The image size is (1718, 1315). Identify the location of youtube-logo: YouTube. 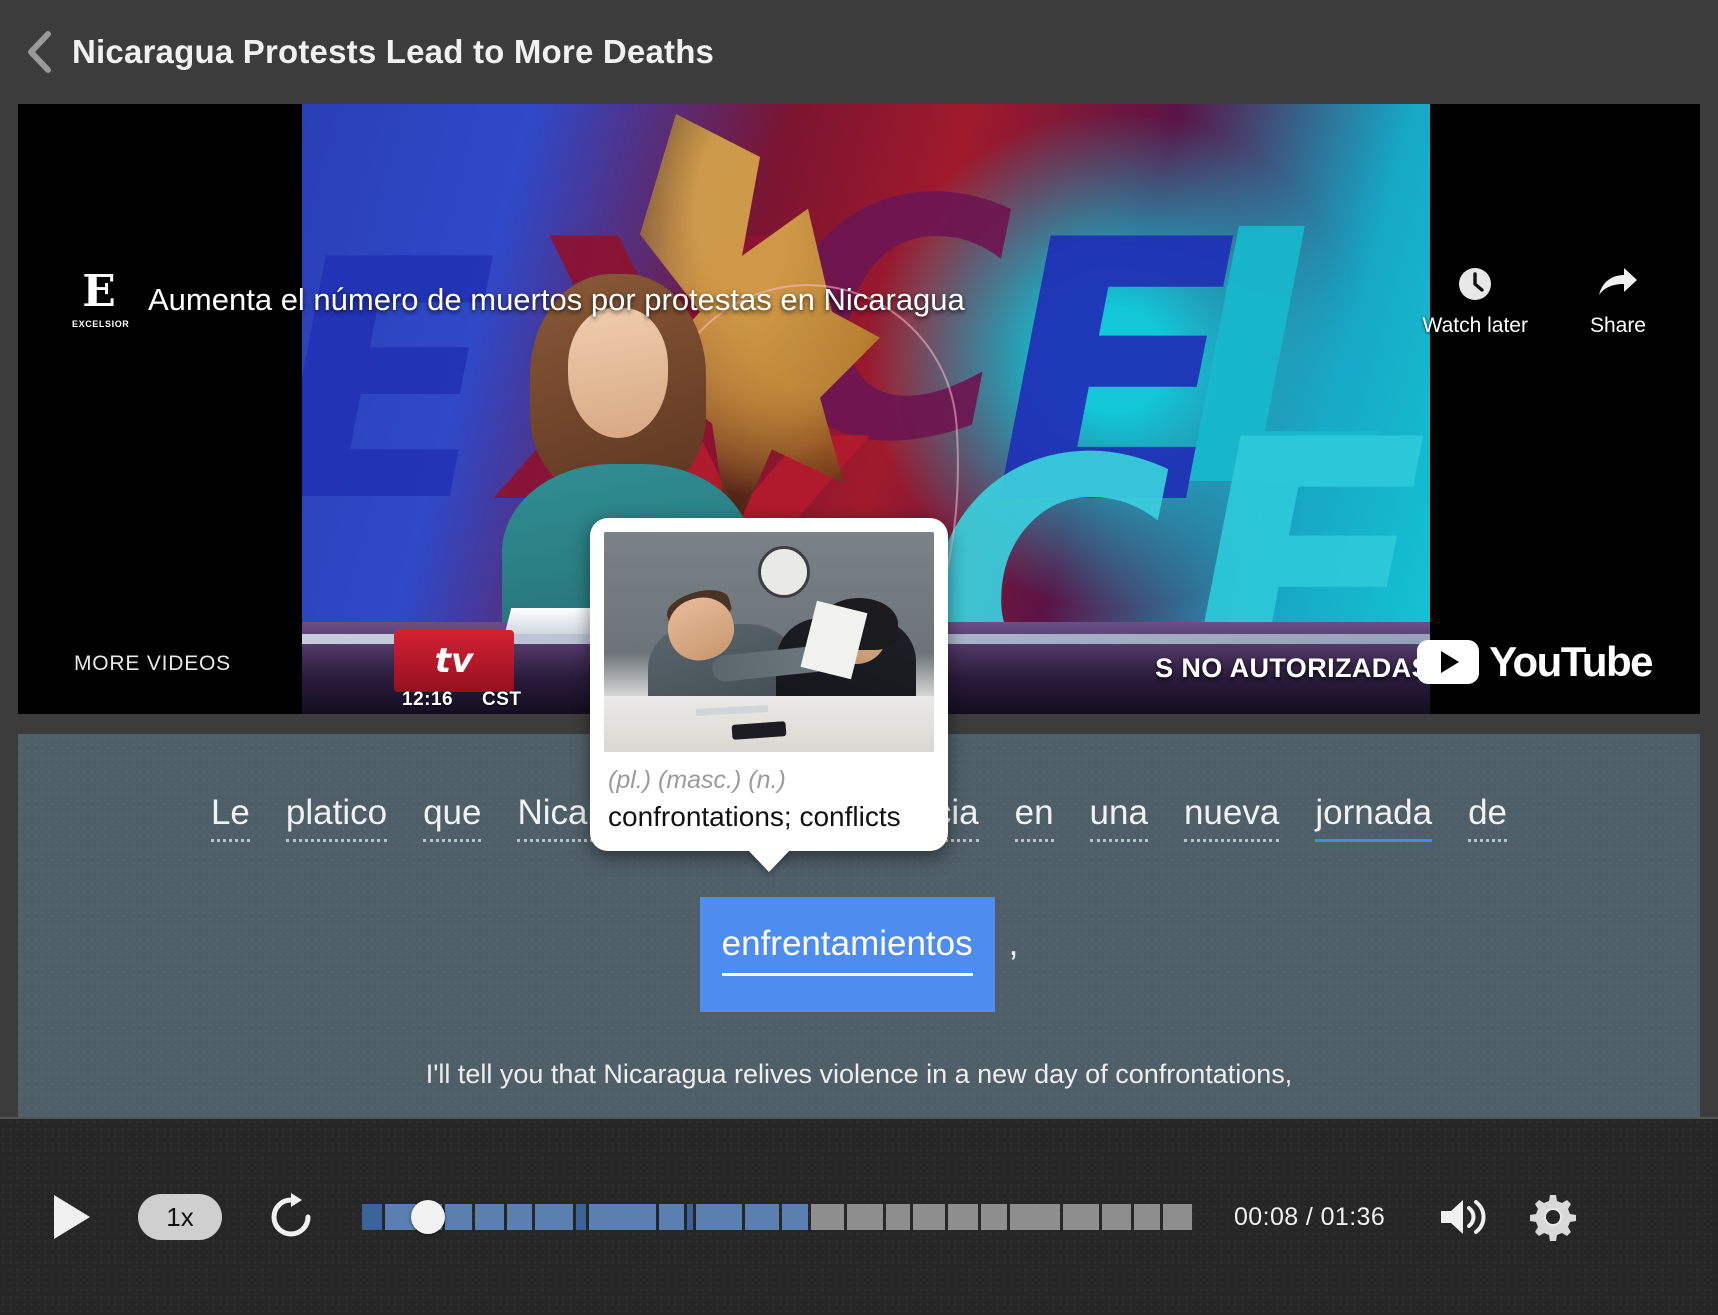
(1535, 662).